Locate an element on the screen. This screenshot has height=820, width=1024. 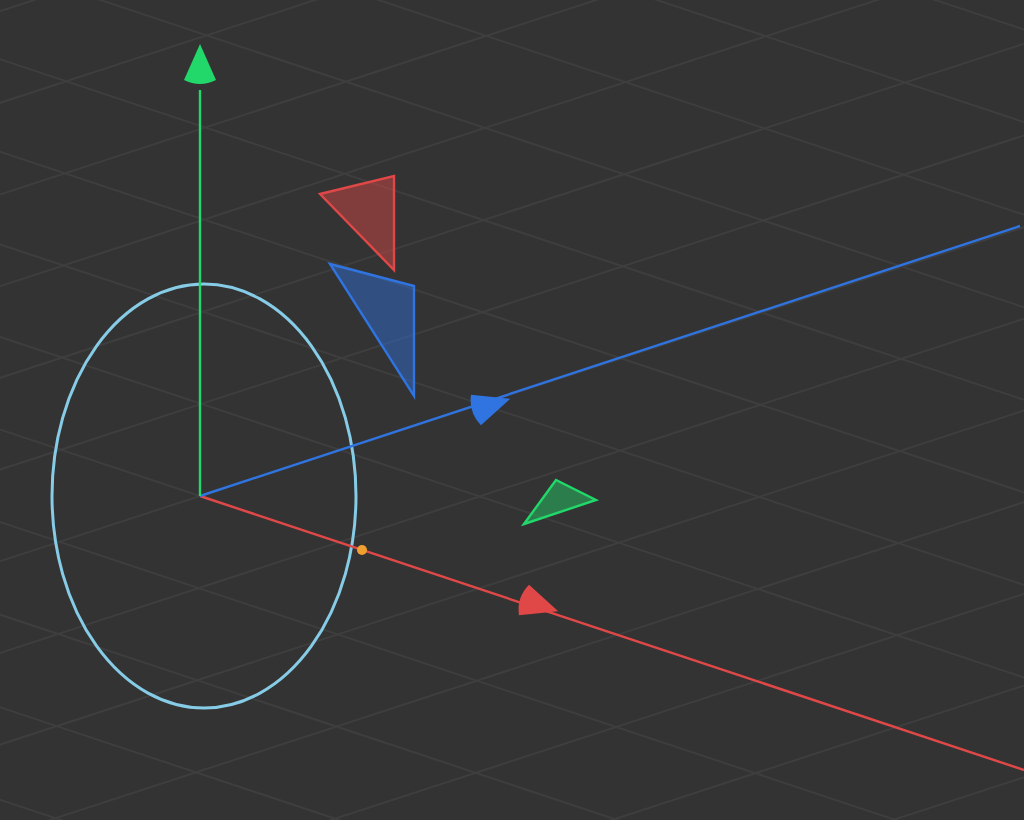
axis-arrow is located at coordinates (200, 270).